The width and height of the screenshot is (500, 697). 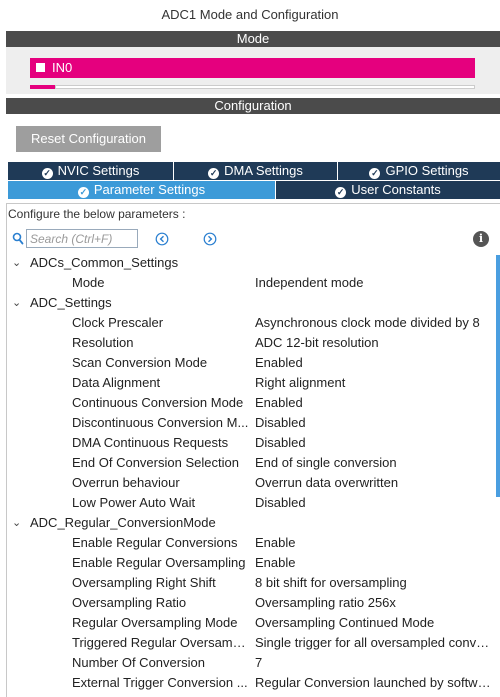 I want to click on parameter-name: Resolution, so click(x=103, y=342).